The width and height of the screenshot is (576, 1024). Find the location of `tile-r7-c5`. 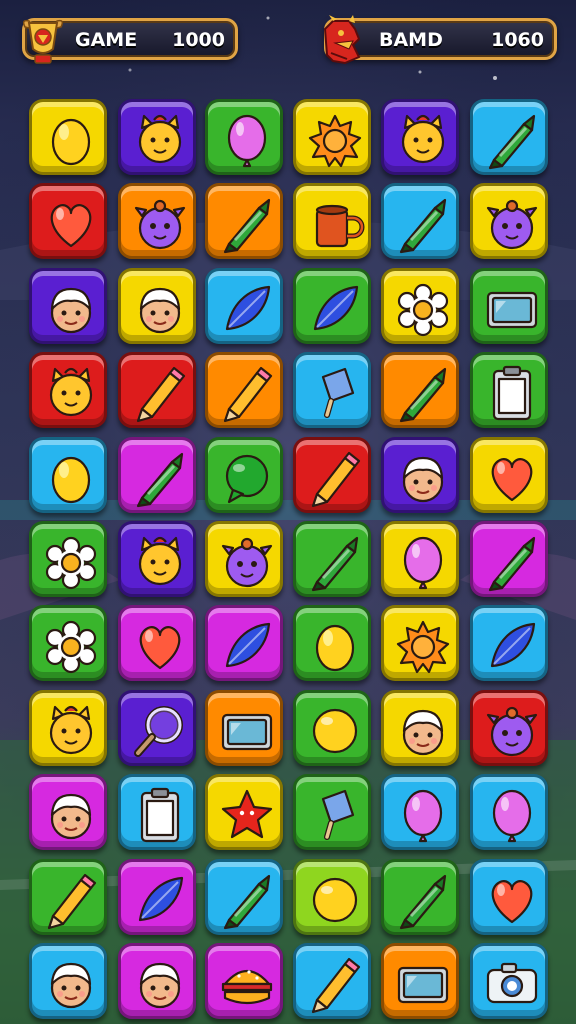

tile-r7-c5 is located at coordinates (420, 643).